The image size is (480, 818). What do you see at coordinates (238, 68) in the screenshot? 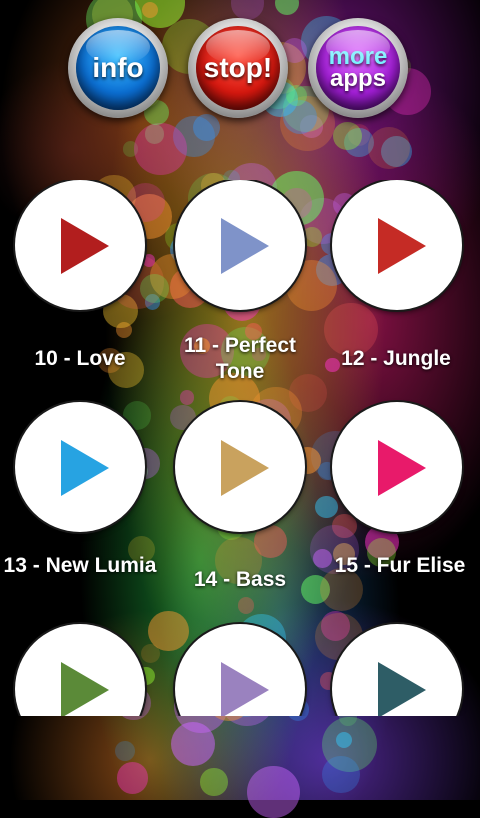
I see `stop-button: stop!` at bounding box center [238, 68].